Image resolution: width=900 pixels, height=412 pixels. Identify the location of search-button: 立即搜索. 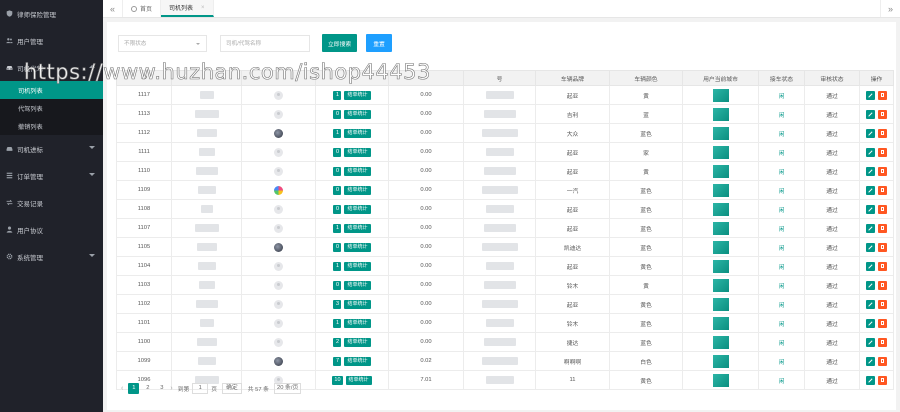
(340, 43).